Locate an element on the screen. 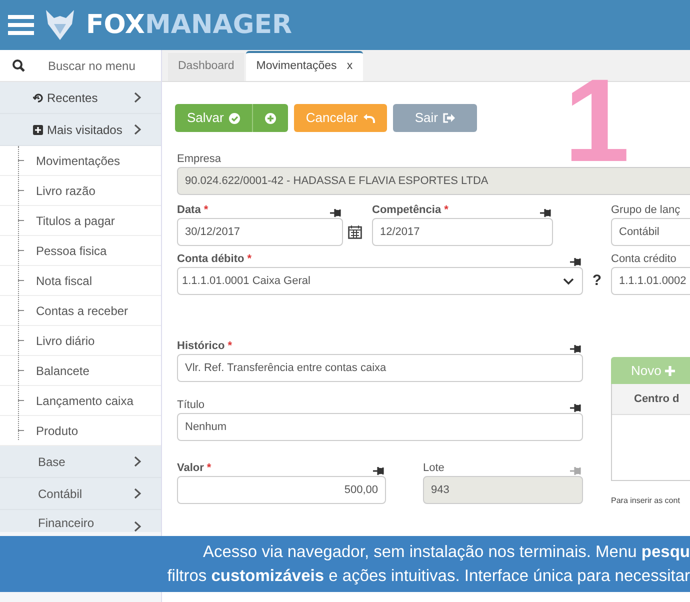 The height and width of the screenshot is (602, 690). menu-item: Balancete is located at coordinates (63, 371).